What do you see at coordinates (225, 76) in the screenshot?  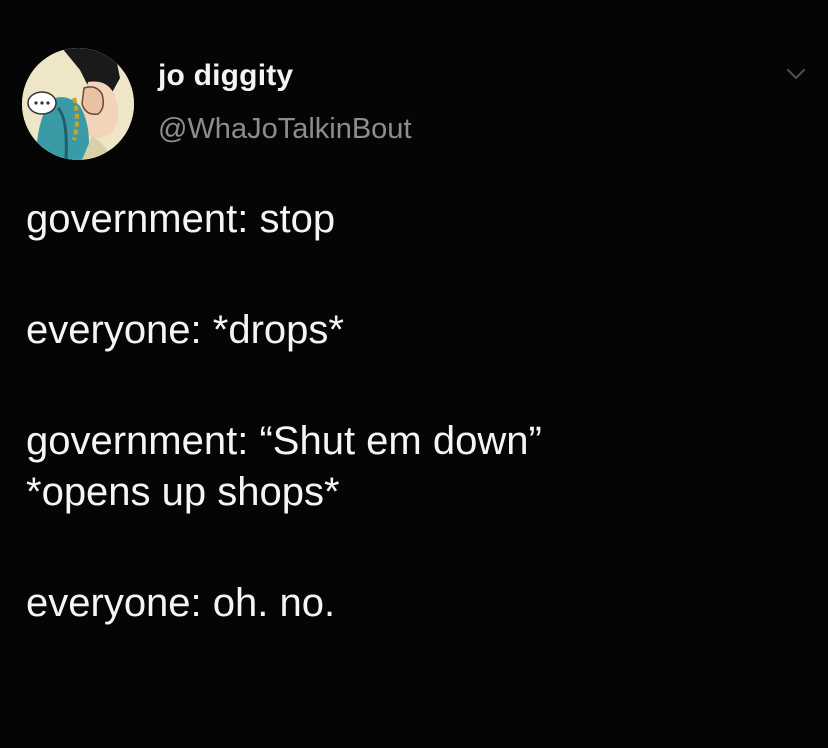 I see `author-display-name: jo diggity` at bounding box center [225, 76].